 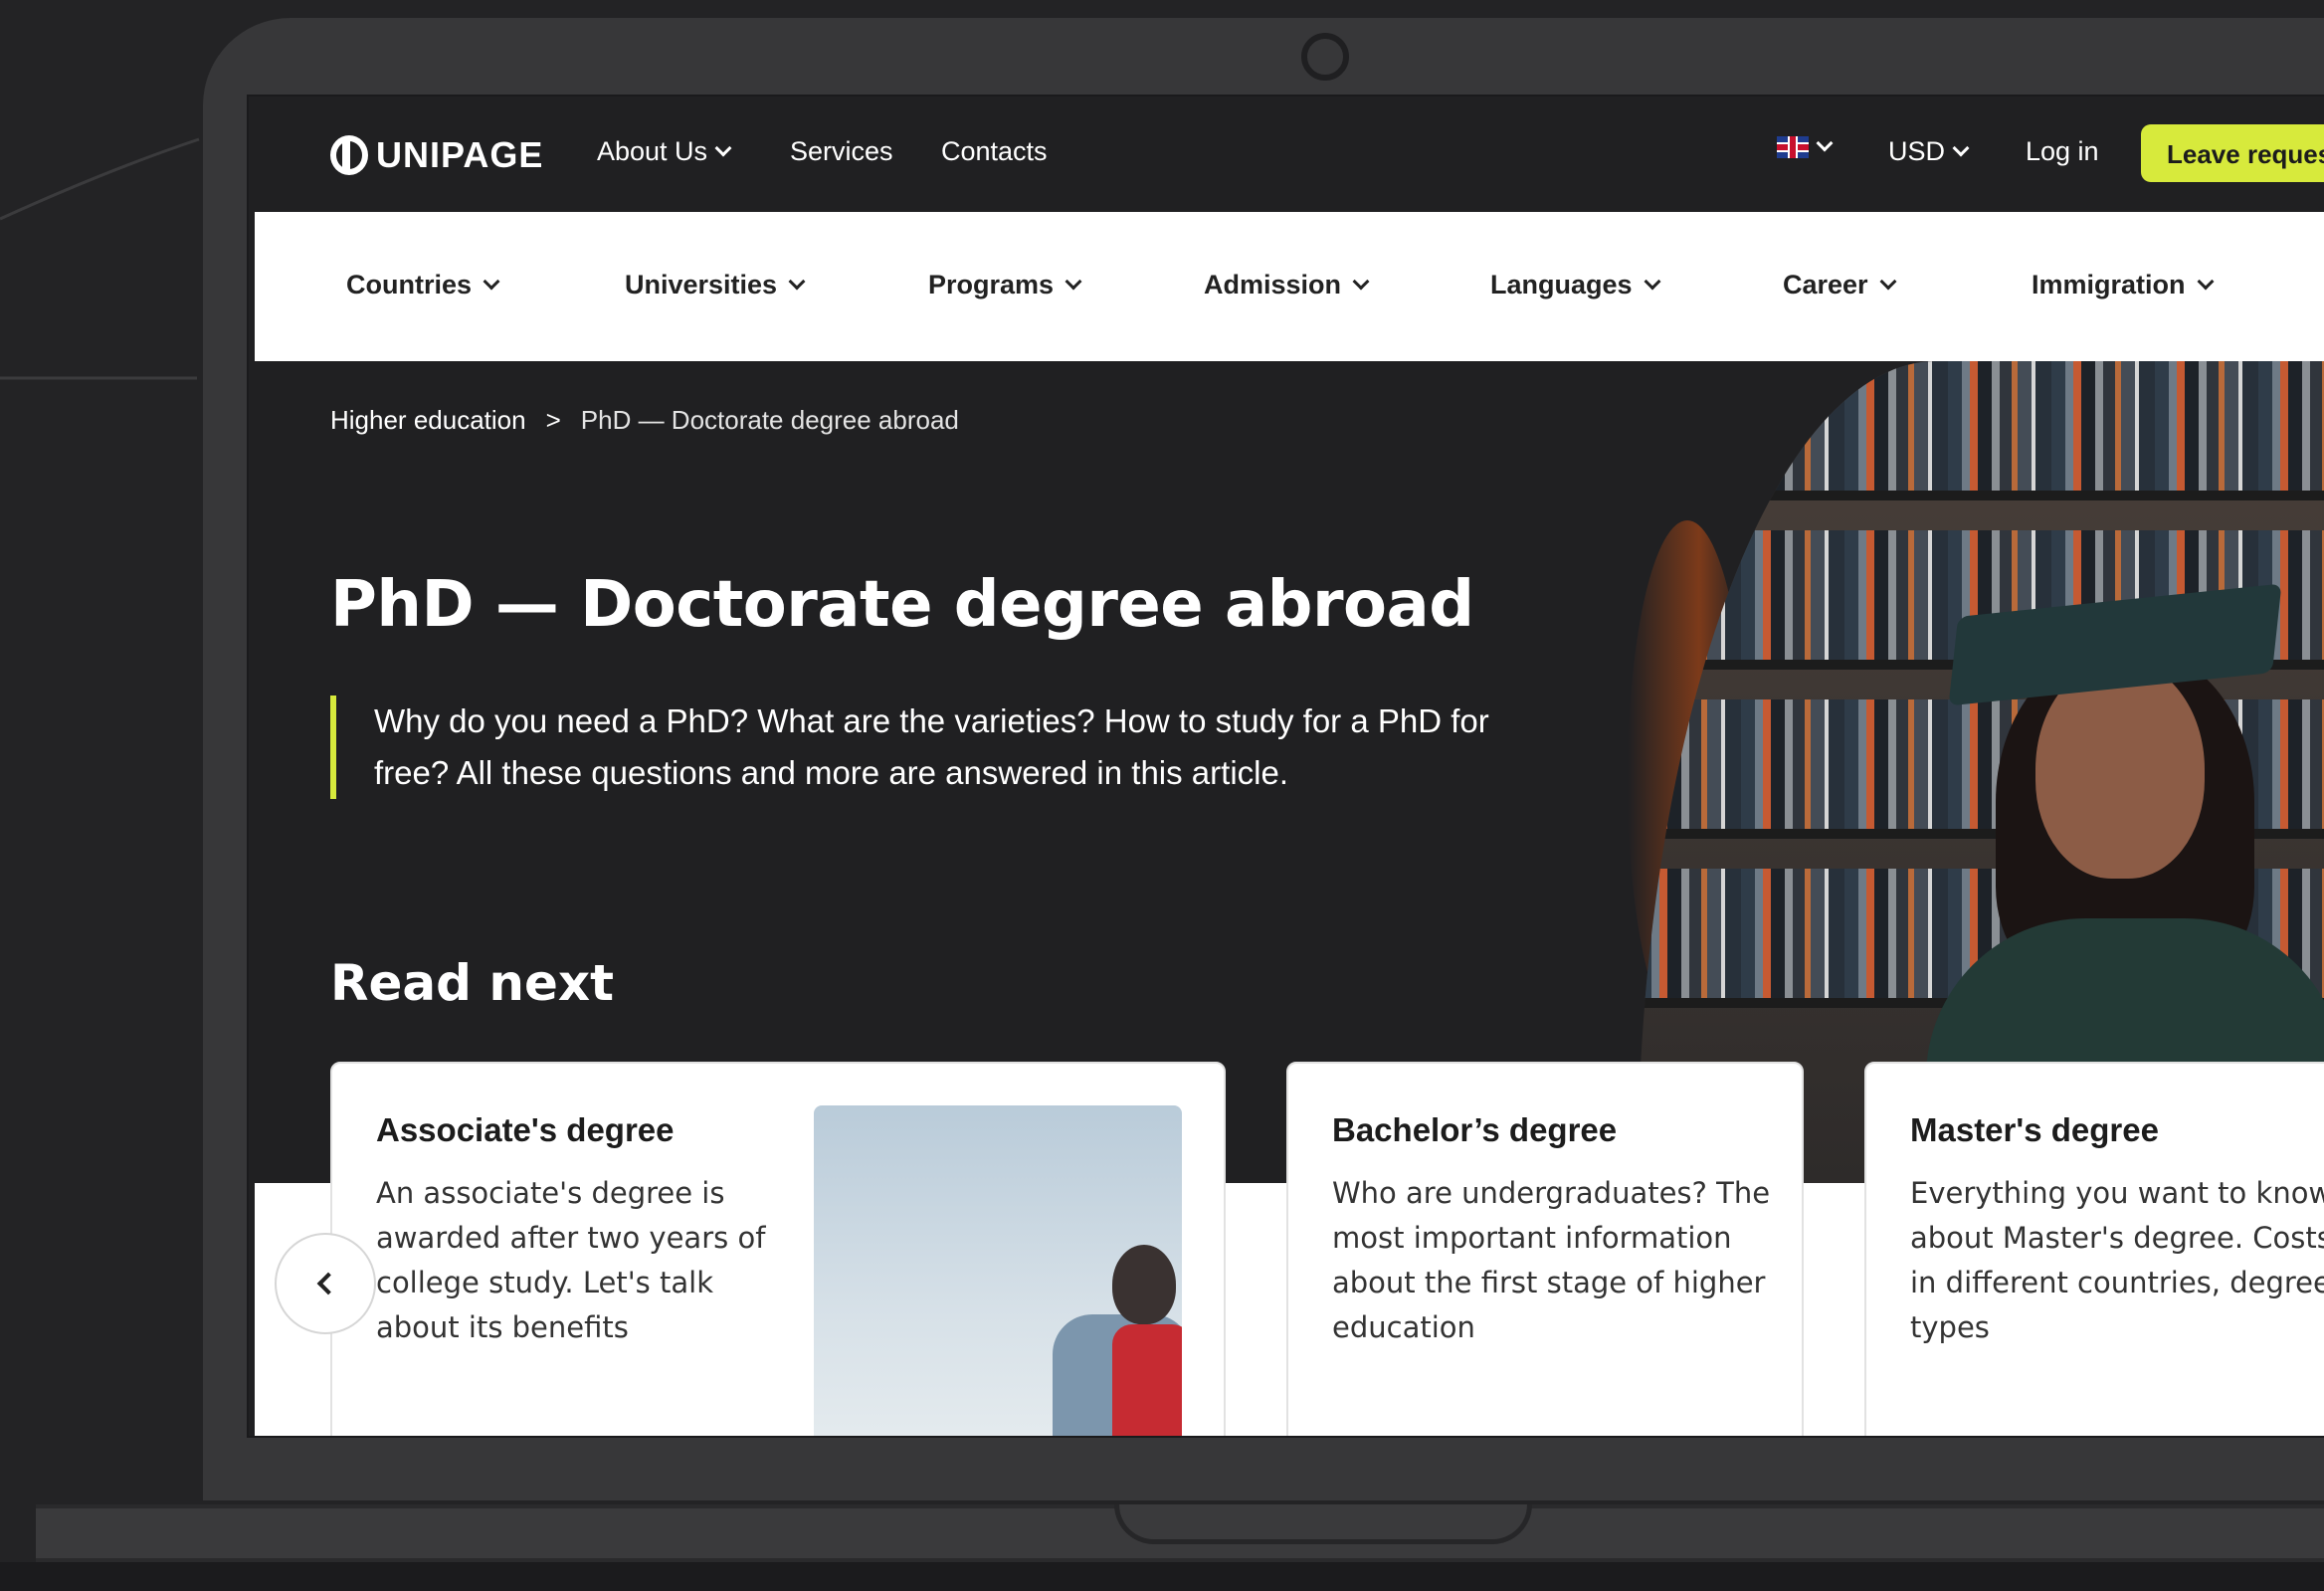 What do you see at coordinates (2035, 1129) in the screenshot?
I see `card-title: Master's degree` at bounding box center [2035, 1129].